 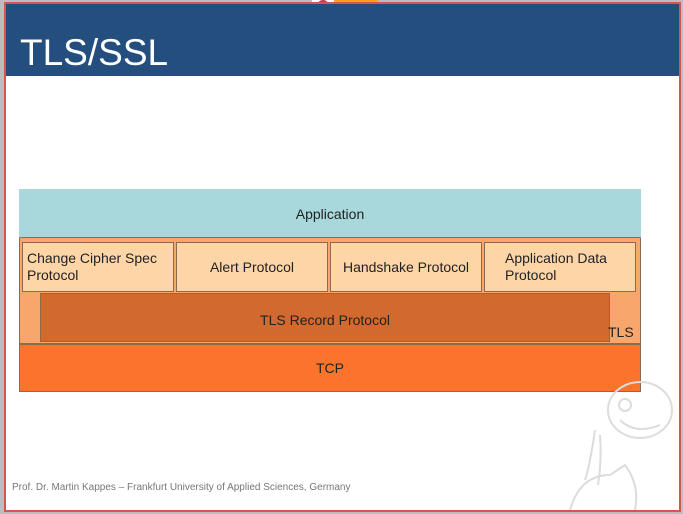 I want to click on application-layer: Application, so click(x=330, y=213).